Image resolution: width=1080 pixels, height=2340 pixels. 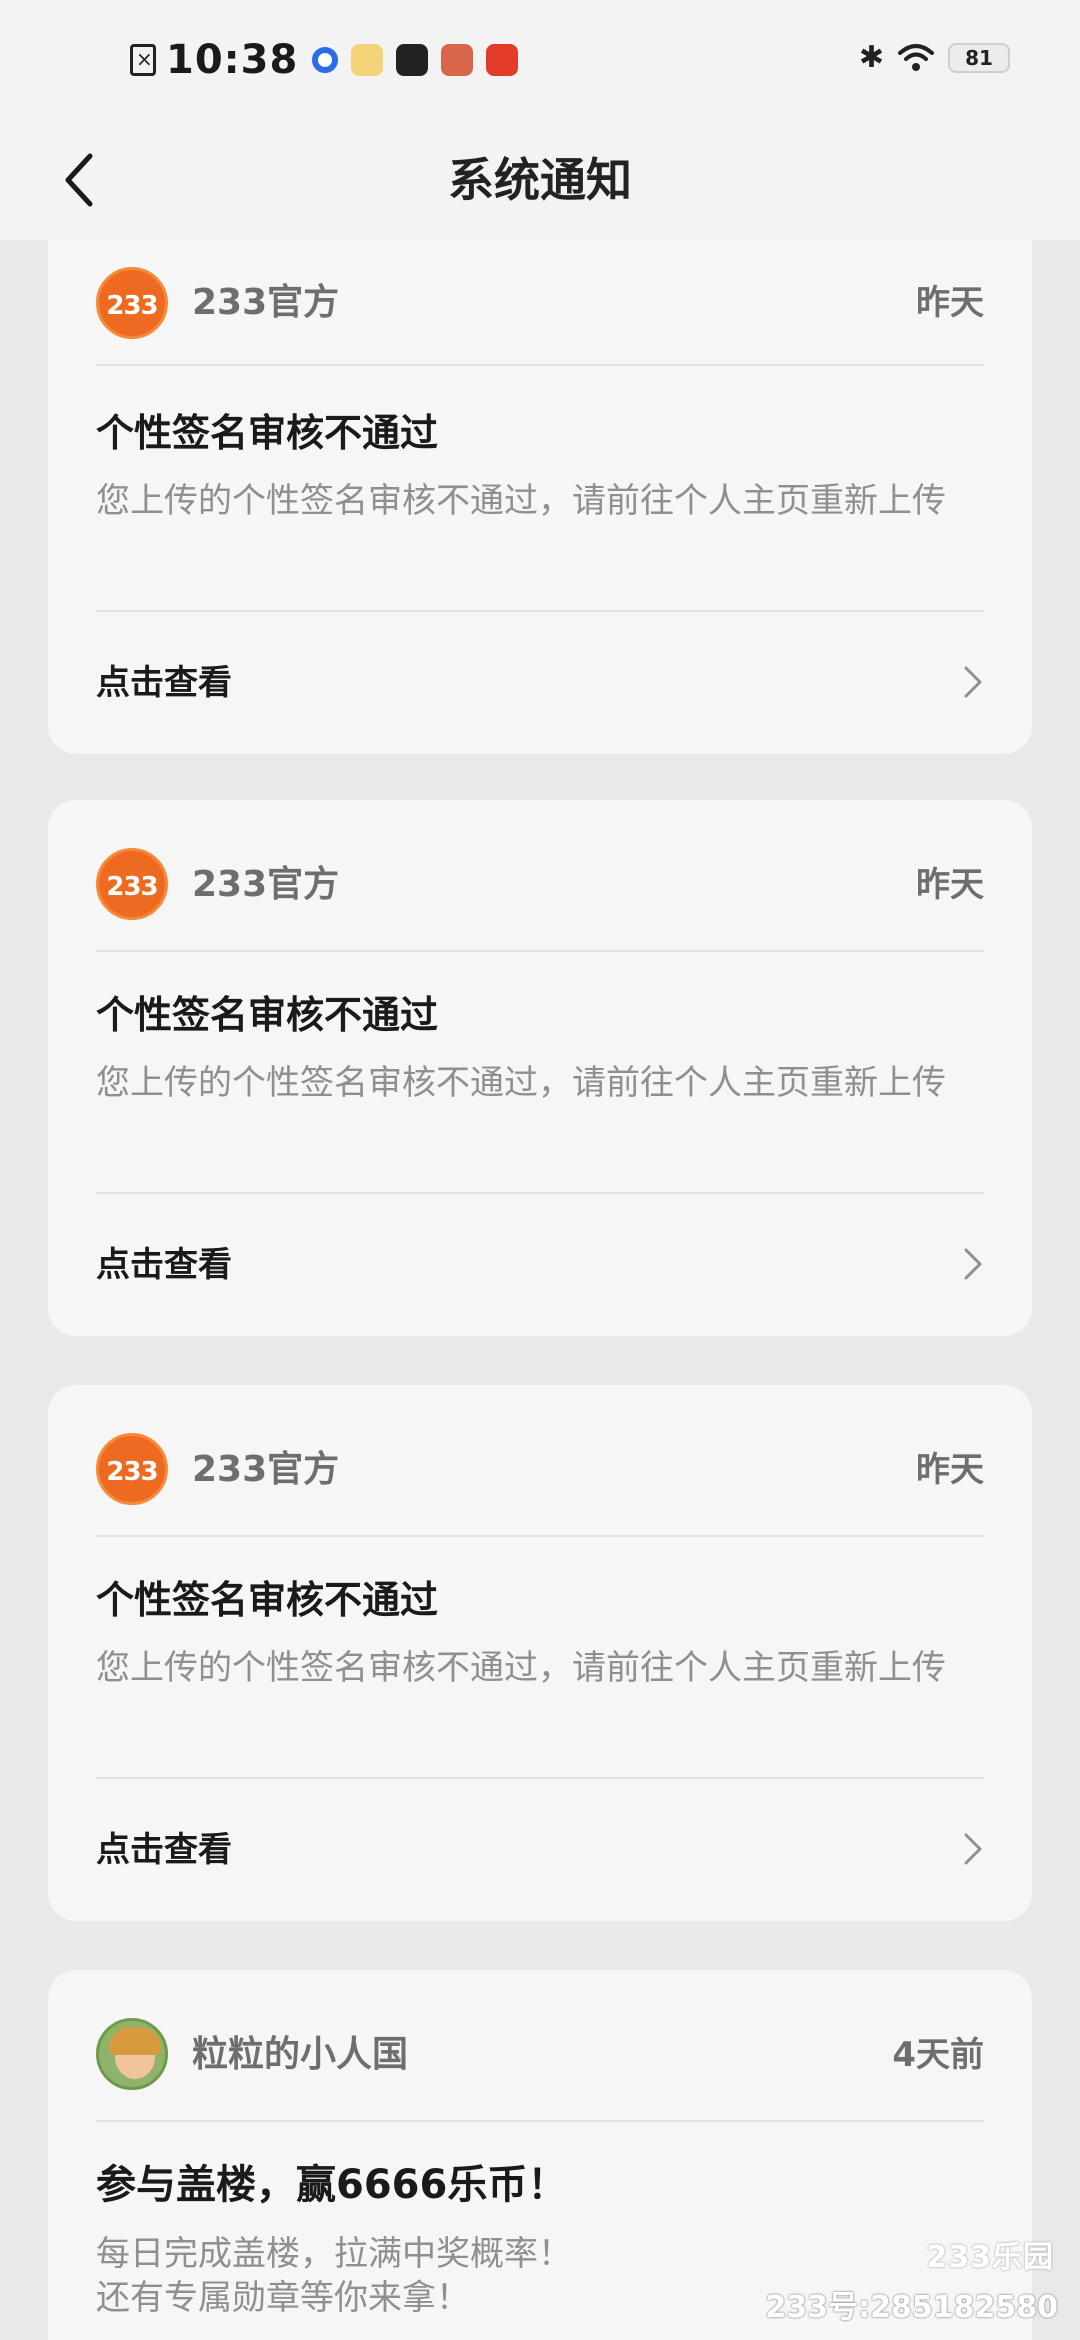 What do you see at coordinates (132, 2054) in the screenshot?
I see `game-avatar` at bounding box center [132, 2054].